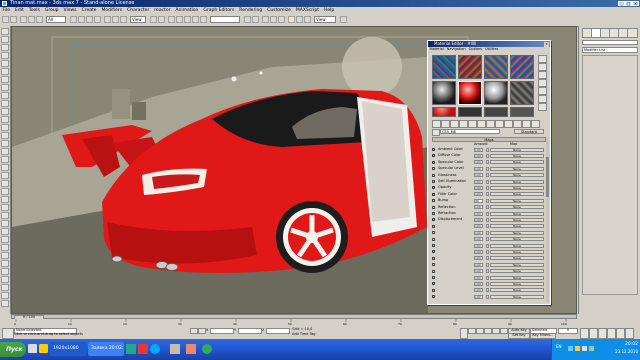 This screenshot has width=640, height=360. What do you see at coordinates (593, 333) in the screenshot?
I see `field-of-view-icon` at bounding box center [593, 333].